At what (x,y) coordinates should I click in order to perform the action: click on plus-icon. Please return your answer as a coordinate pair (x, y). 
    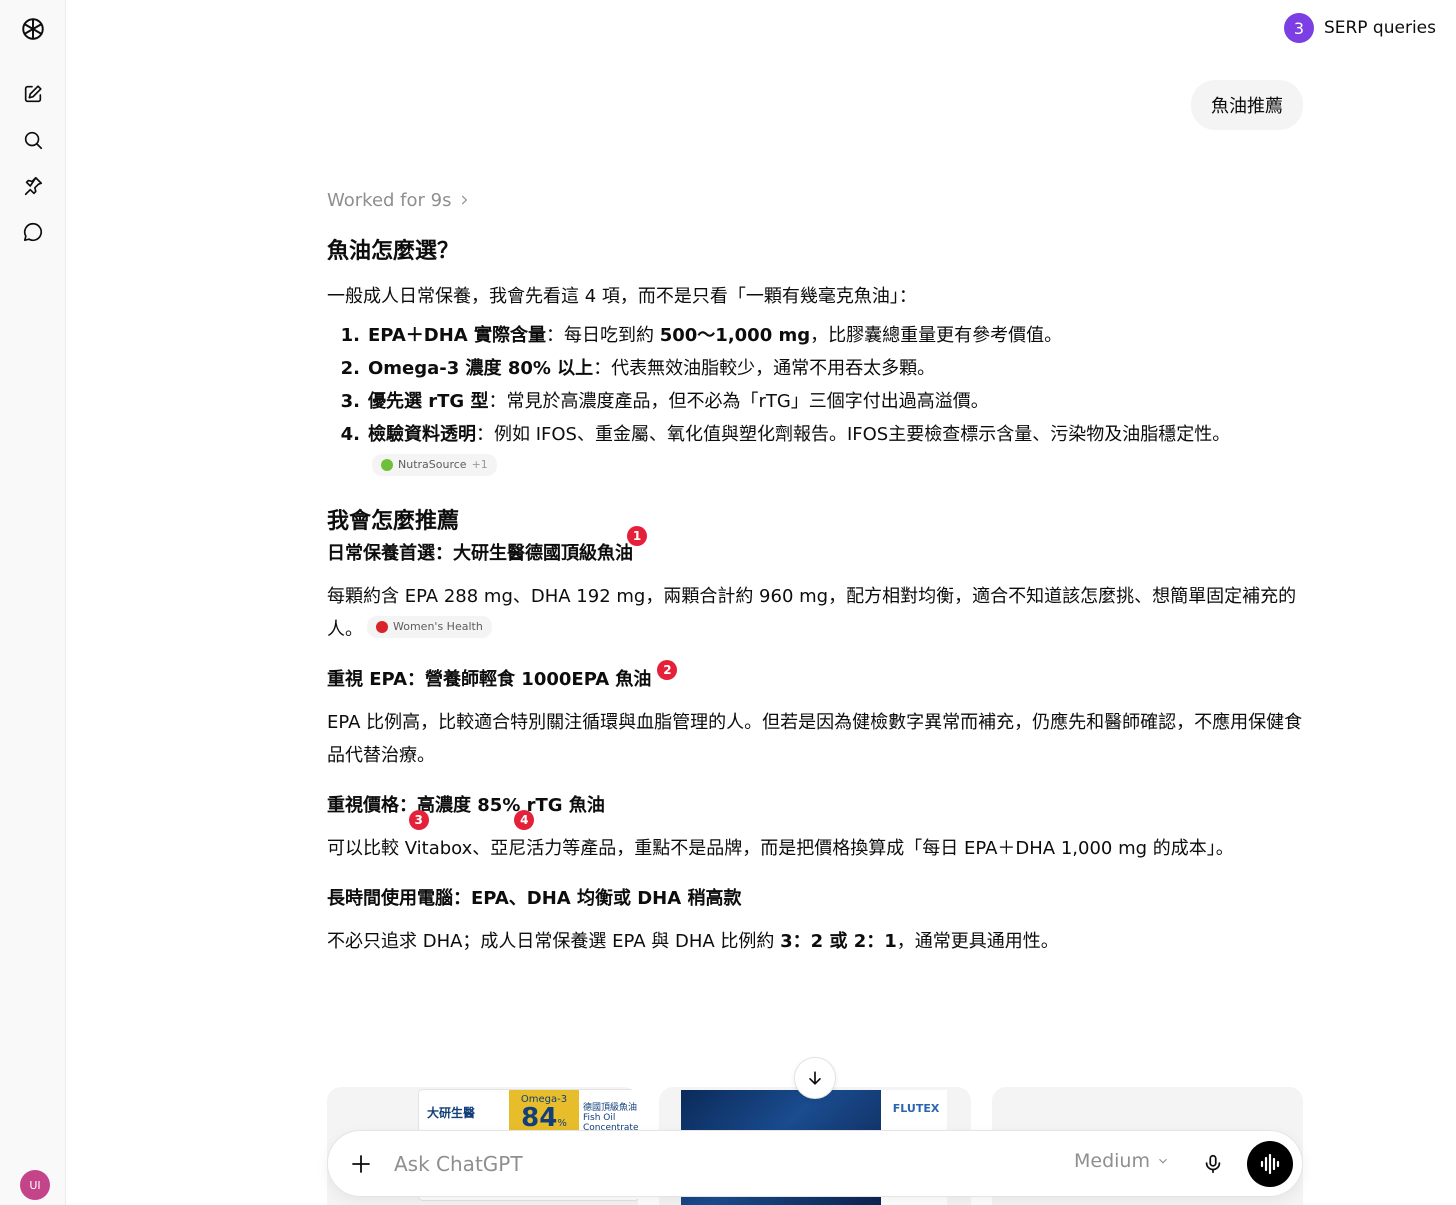
    Looking at the image, I should click on (361, 1164).